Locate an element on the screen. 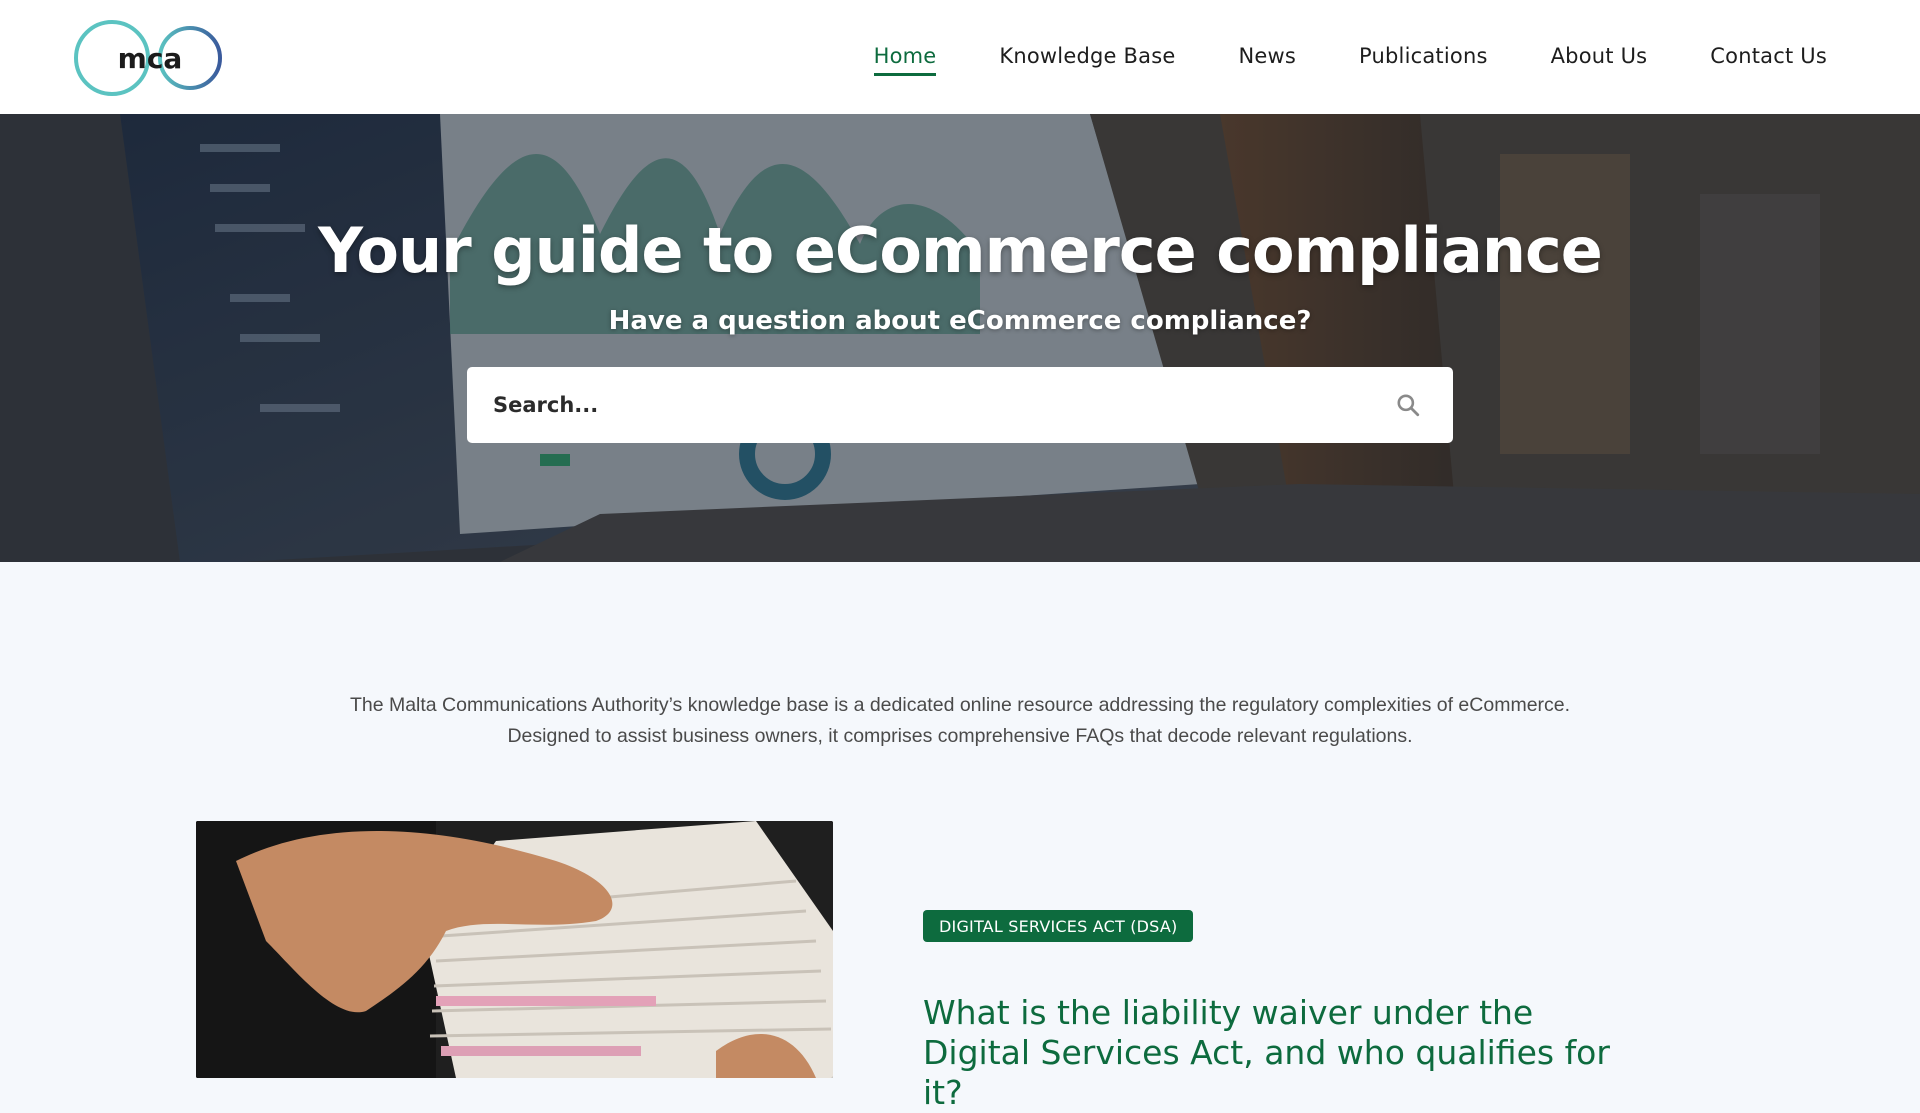 The width and height of the screenshot is (1920, 1113). search-bar is located at coordinates (960, 405).